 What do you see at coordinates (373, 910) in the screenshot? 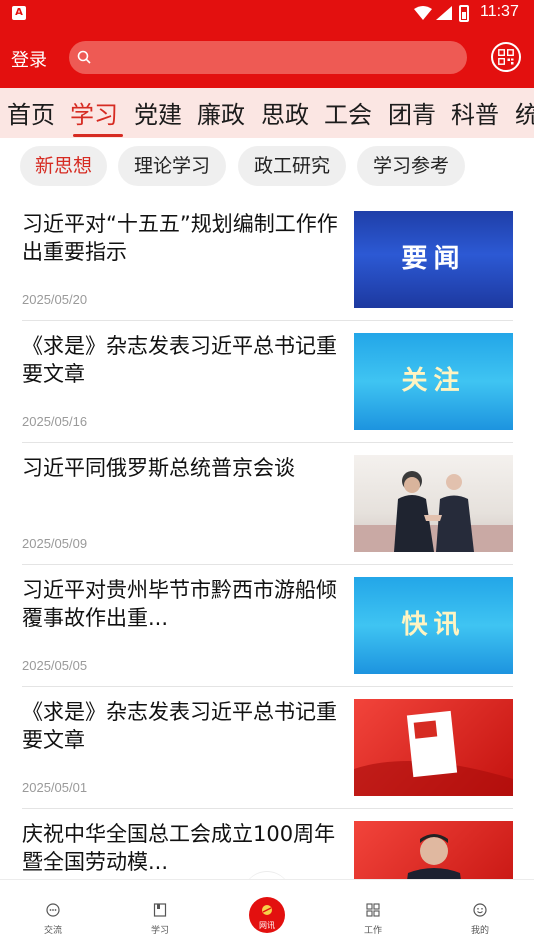
I see `grid-icon` at bounding box center [373, 910].